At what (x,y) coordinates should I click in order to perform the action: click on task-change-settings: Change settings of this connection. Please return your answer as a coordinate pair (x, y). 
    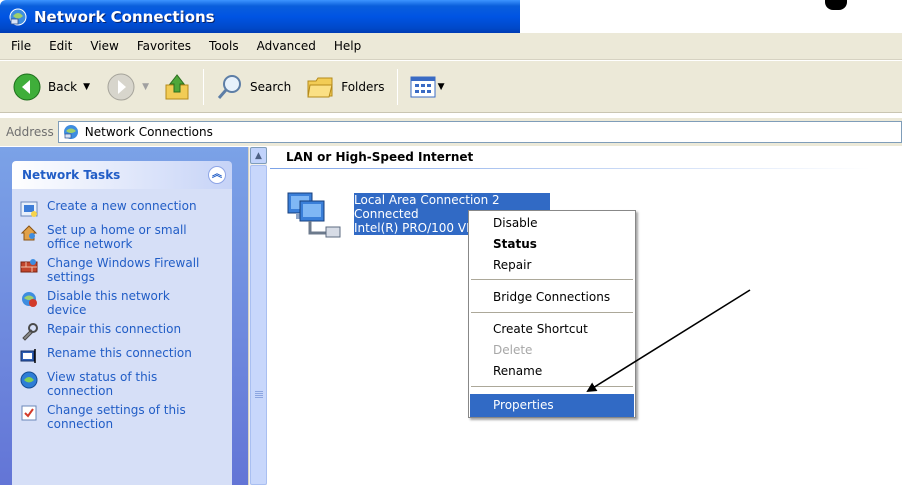
    Looking at the image, I should click on (124, 417).